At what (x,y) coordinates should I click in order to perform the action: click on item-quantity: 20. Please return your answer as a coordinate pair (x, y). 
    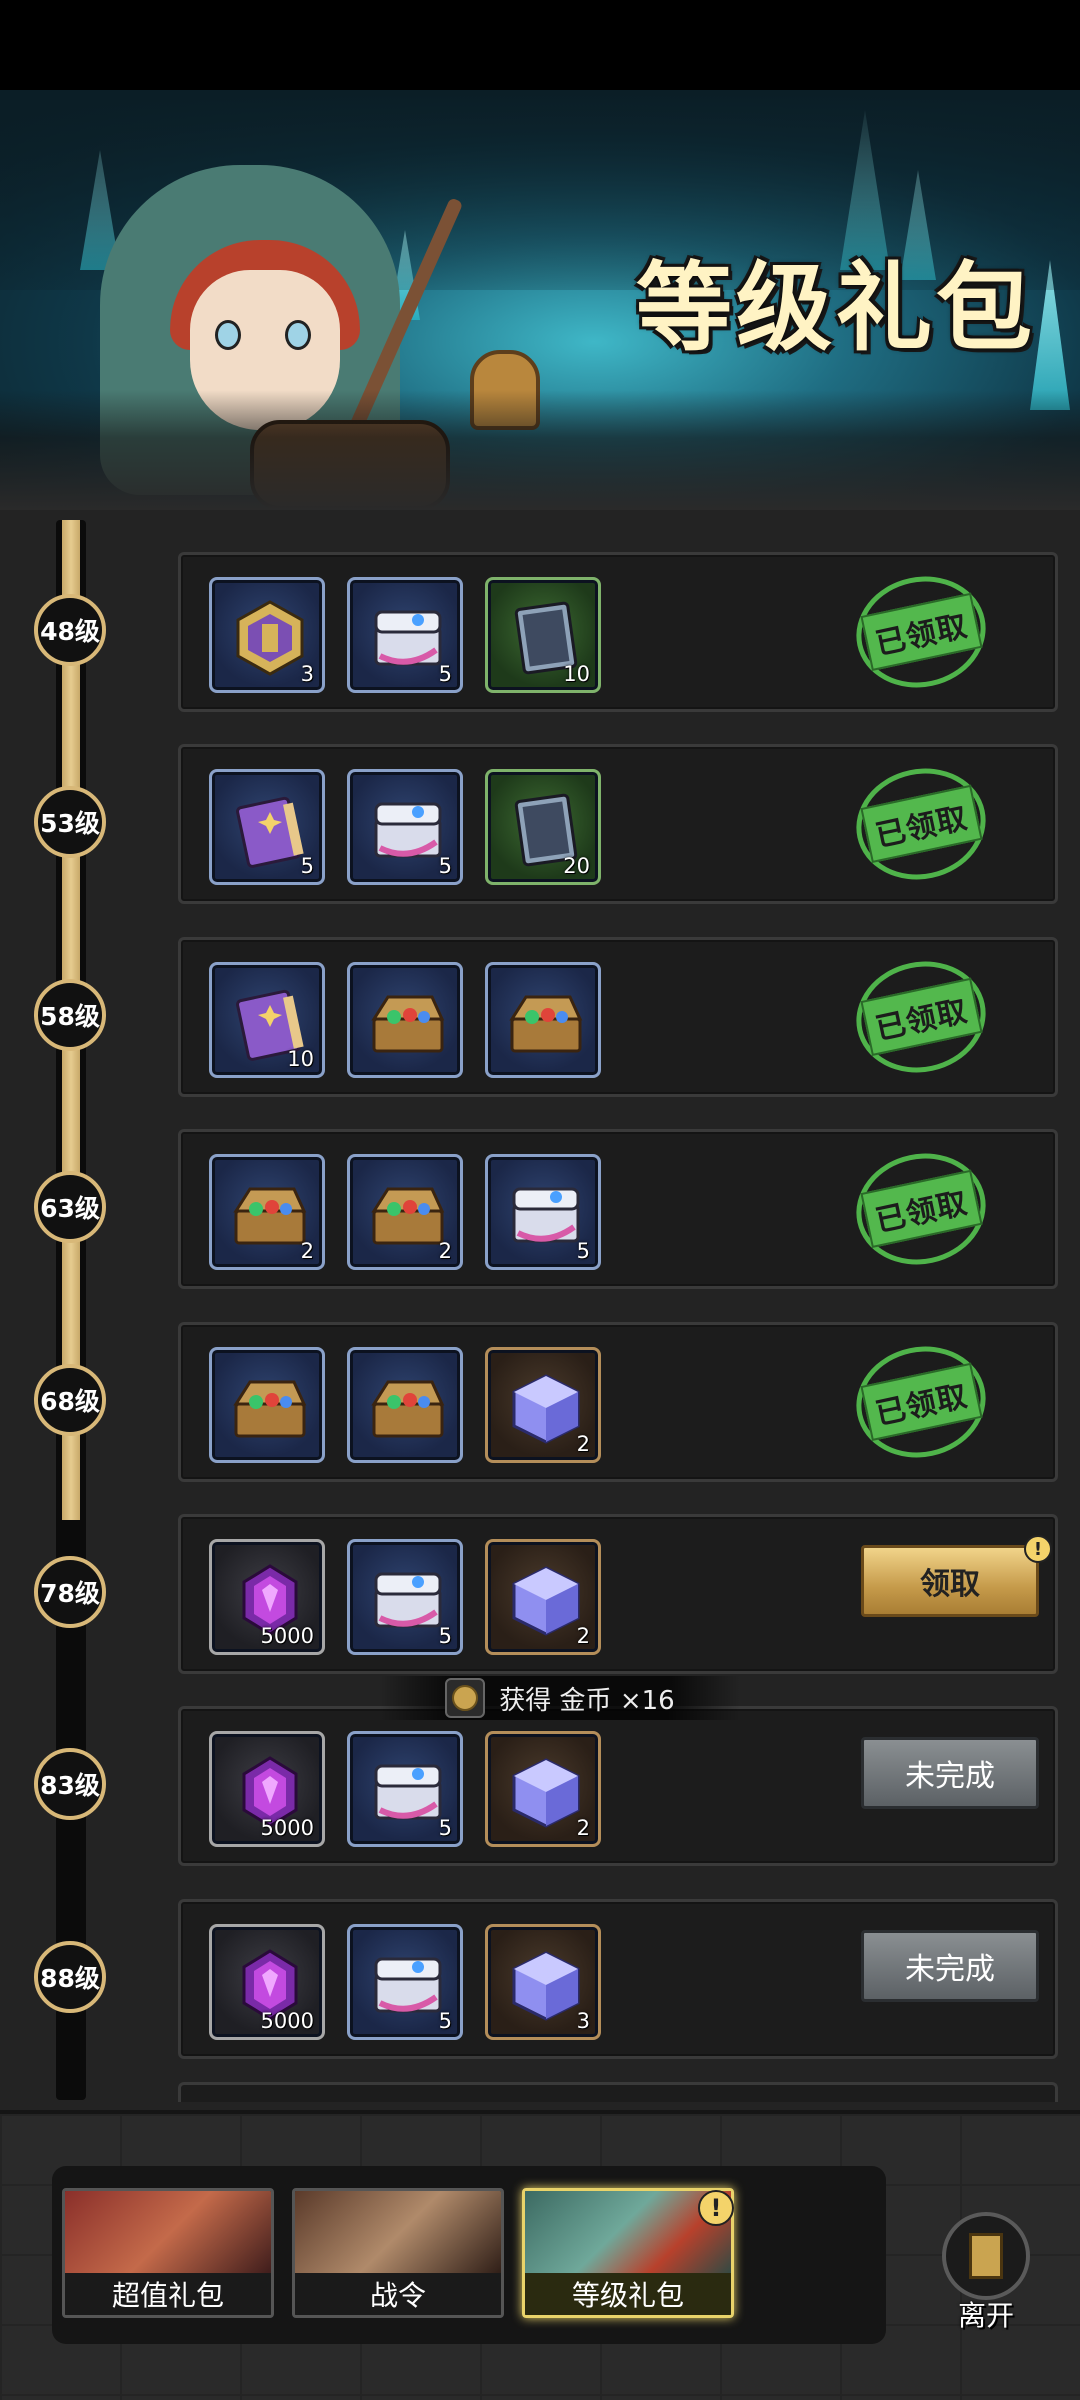
    Looking at the image, I should click on (576, 866).